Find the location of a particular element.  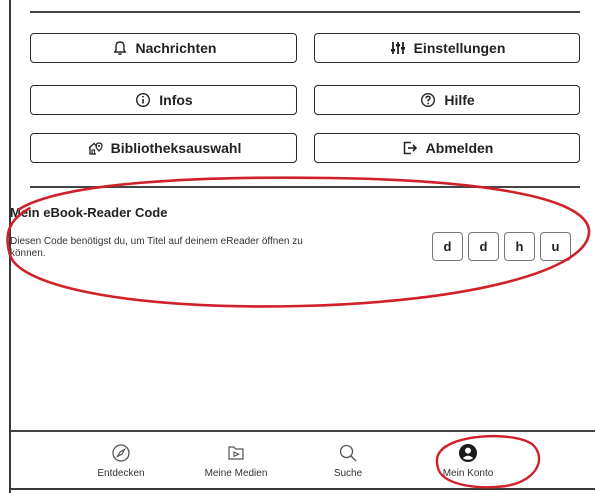

nav-my-account: Mein Konto is located at coordinates (468, 460).